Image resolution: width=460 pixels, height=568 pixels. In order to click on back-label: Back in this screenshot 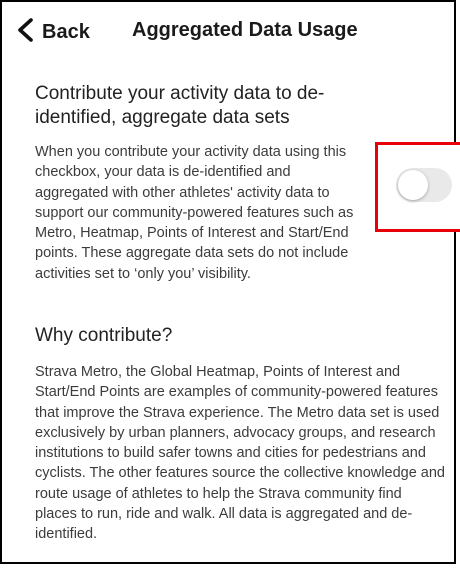, I will do `click(66, 31)`.